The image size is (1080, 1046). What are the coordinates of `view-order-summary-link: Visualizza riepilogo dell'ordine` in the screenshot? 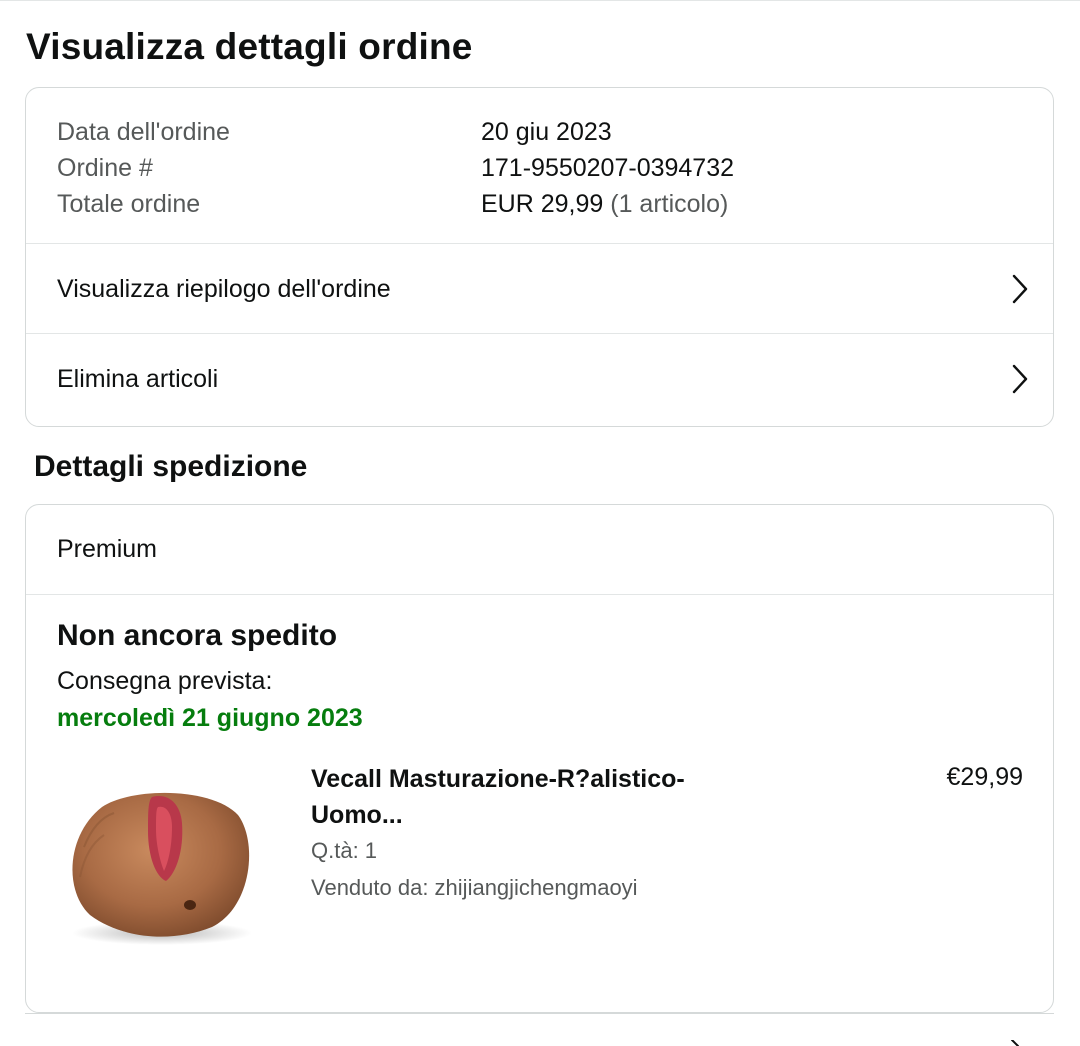 It's located at (539, 289).